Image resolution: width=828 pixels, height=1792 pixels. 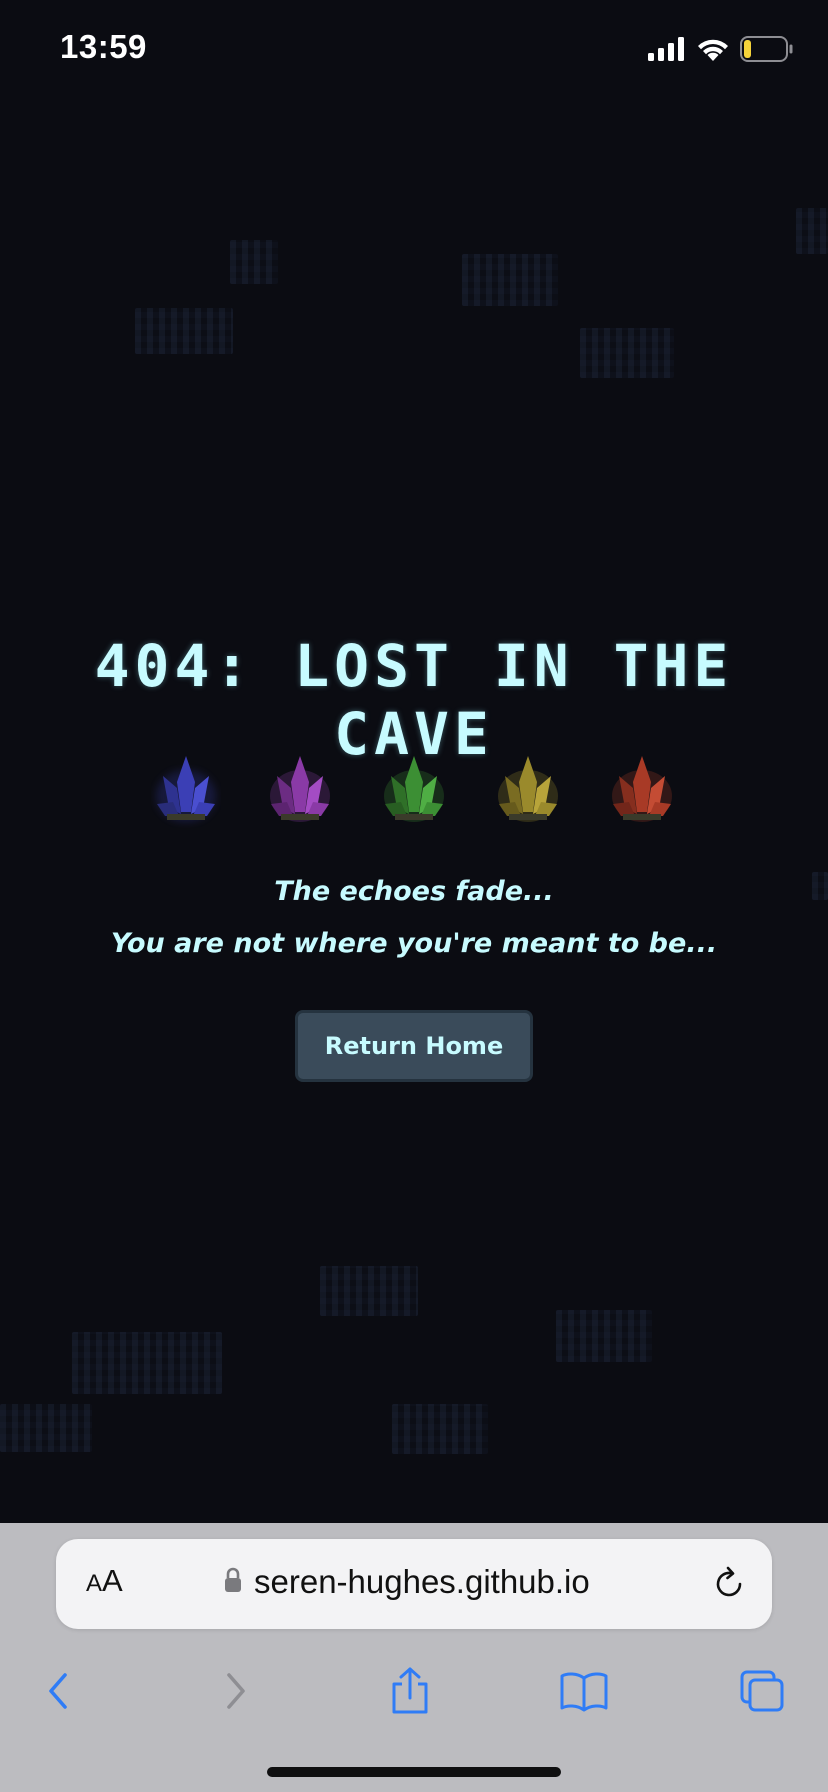 What do you see at coordinates (414, 1046) in the screenshot?
I see `return-home-button: Return Home` at bounding box center [414, 1046].